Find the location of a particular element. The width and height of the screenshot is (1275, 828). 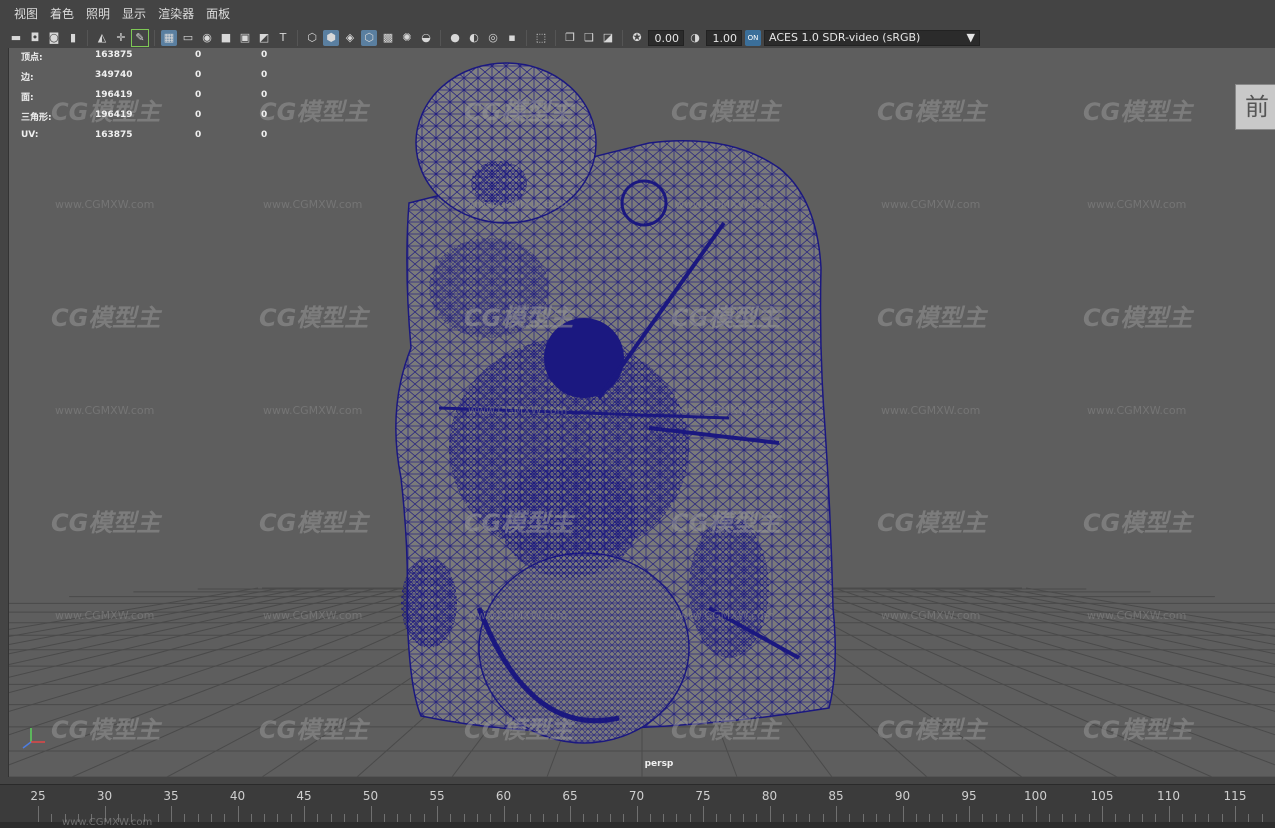

xray-icon: ⬡ is located at coordinates (369, 38).